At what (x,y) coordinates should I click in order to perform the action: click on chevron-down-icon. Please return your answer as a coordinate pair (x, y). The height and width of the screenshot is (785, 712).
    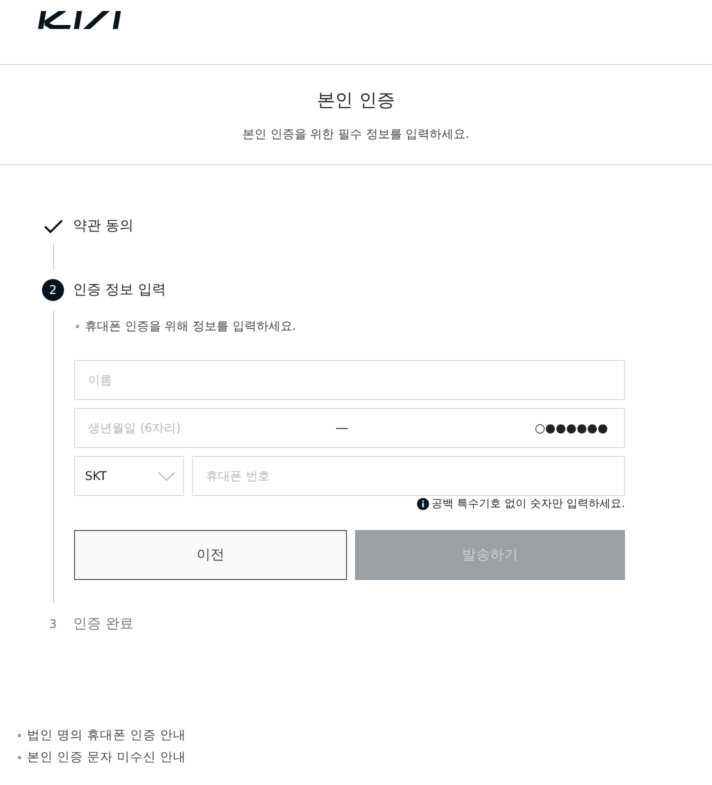
    Looking at the image, I should click on (166, 476).